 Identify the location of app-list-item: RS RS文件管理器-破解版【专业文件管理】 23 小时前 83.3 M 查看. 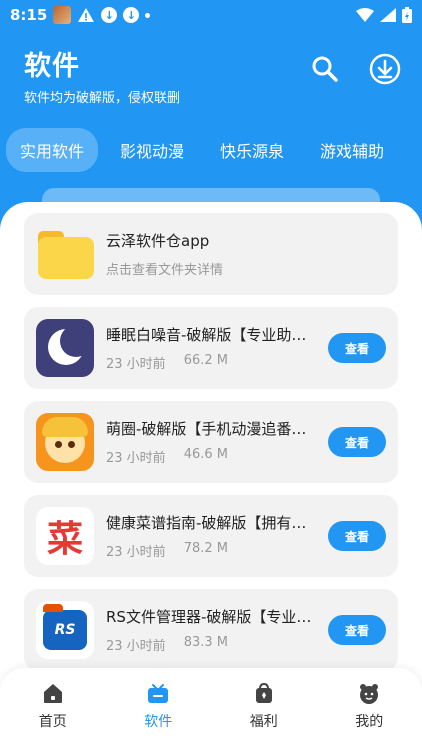
(211, 630).